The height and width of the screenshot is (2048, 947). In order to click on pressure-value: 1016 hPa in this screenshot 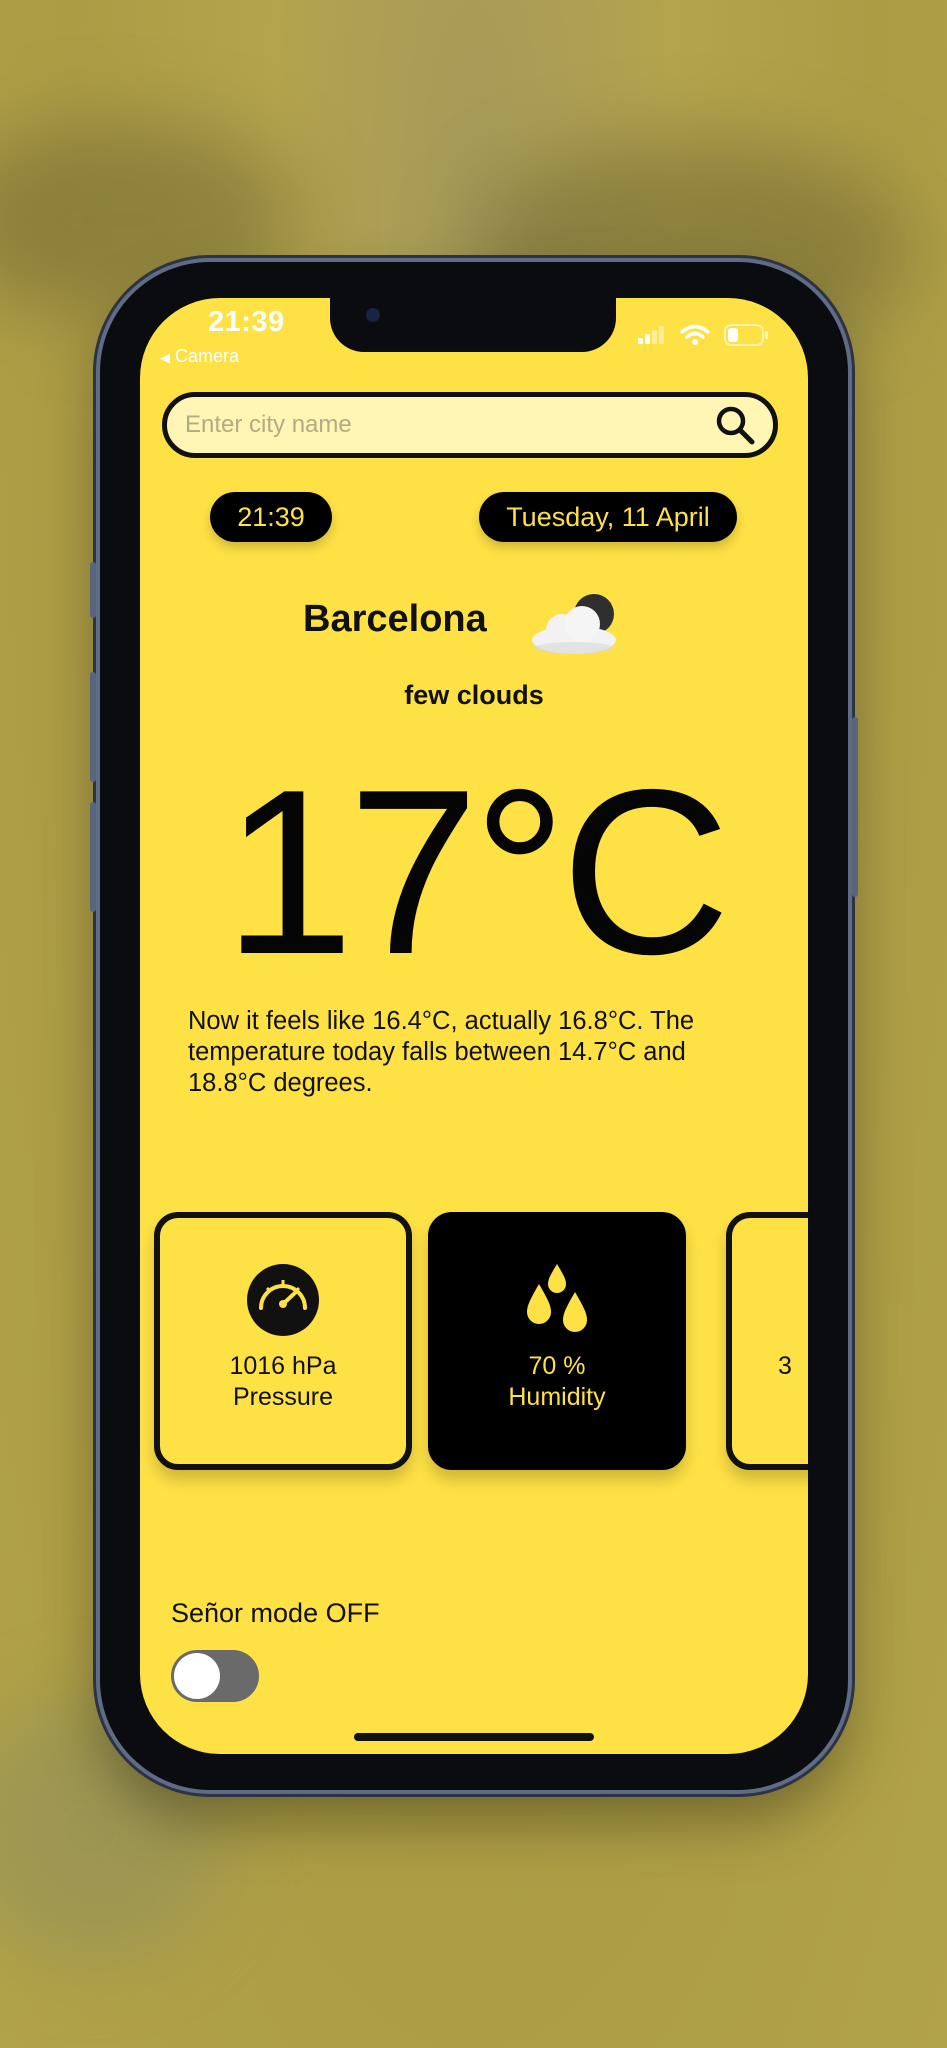, I will do `click(283, 1366)`.